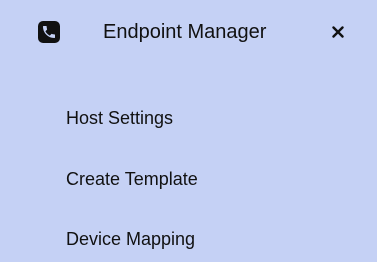 Image resolution: width=377 pixels, height=262 pixels. What do you see at coordinates (49, 32) in the screenshot?
I see `phone-icon` at bounding box center [49, 32].